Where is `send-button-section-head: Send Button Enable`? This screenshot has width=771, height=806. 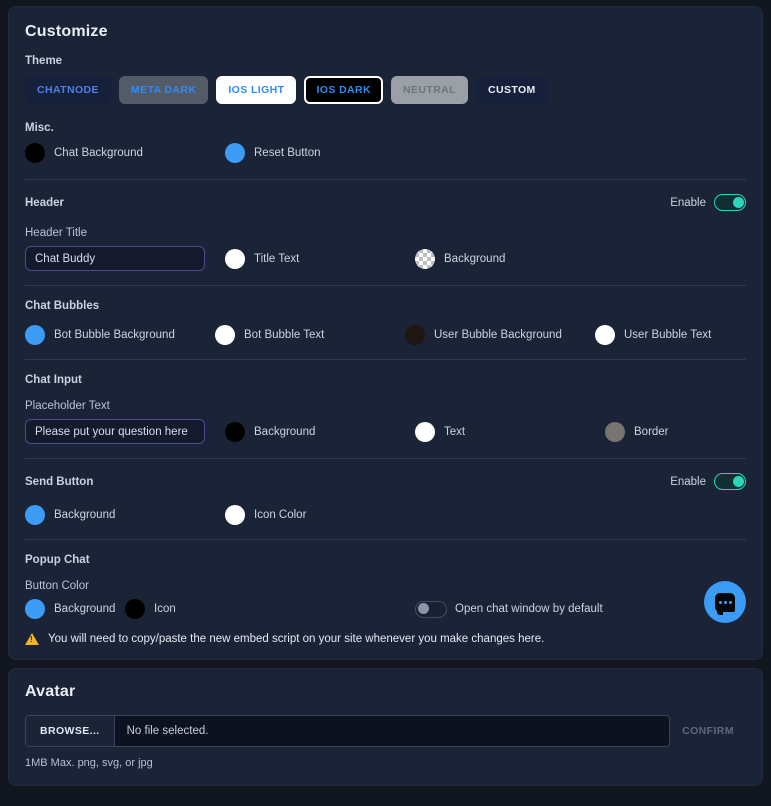
send-button-section-head: Send Button Enable is located at coordinates (385, 481).